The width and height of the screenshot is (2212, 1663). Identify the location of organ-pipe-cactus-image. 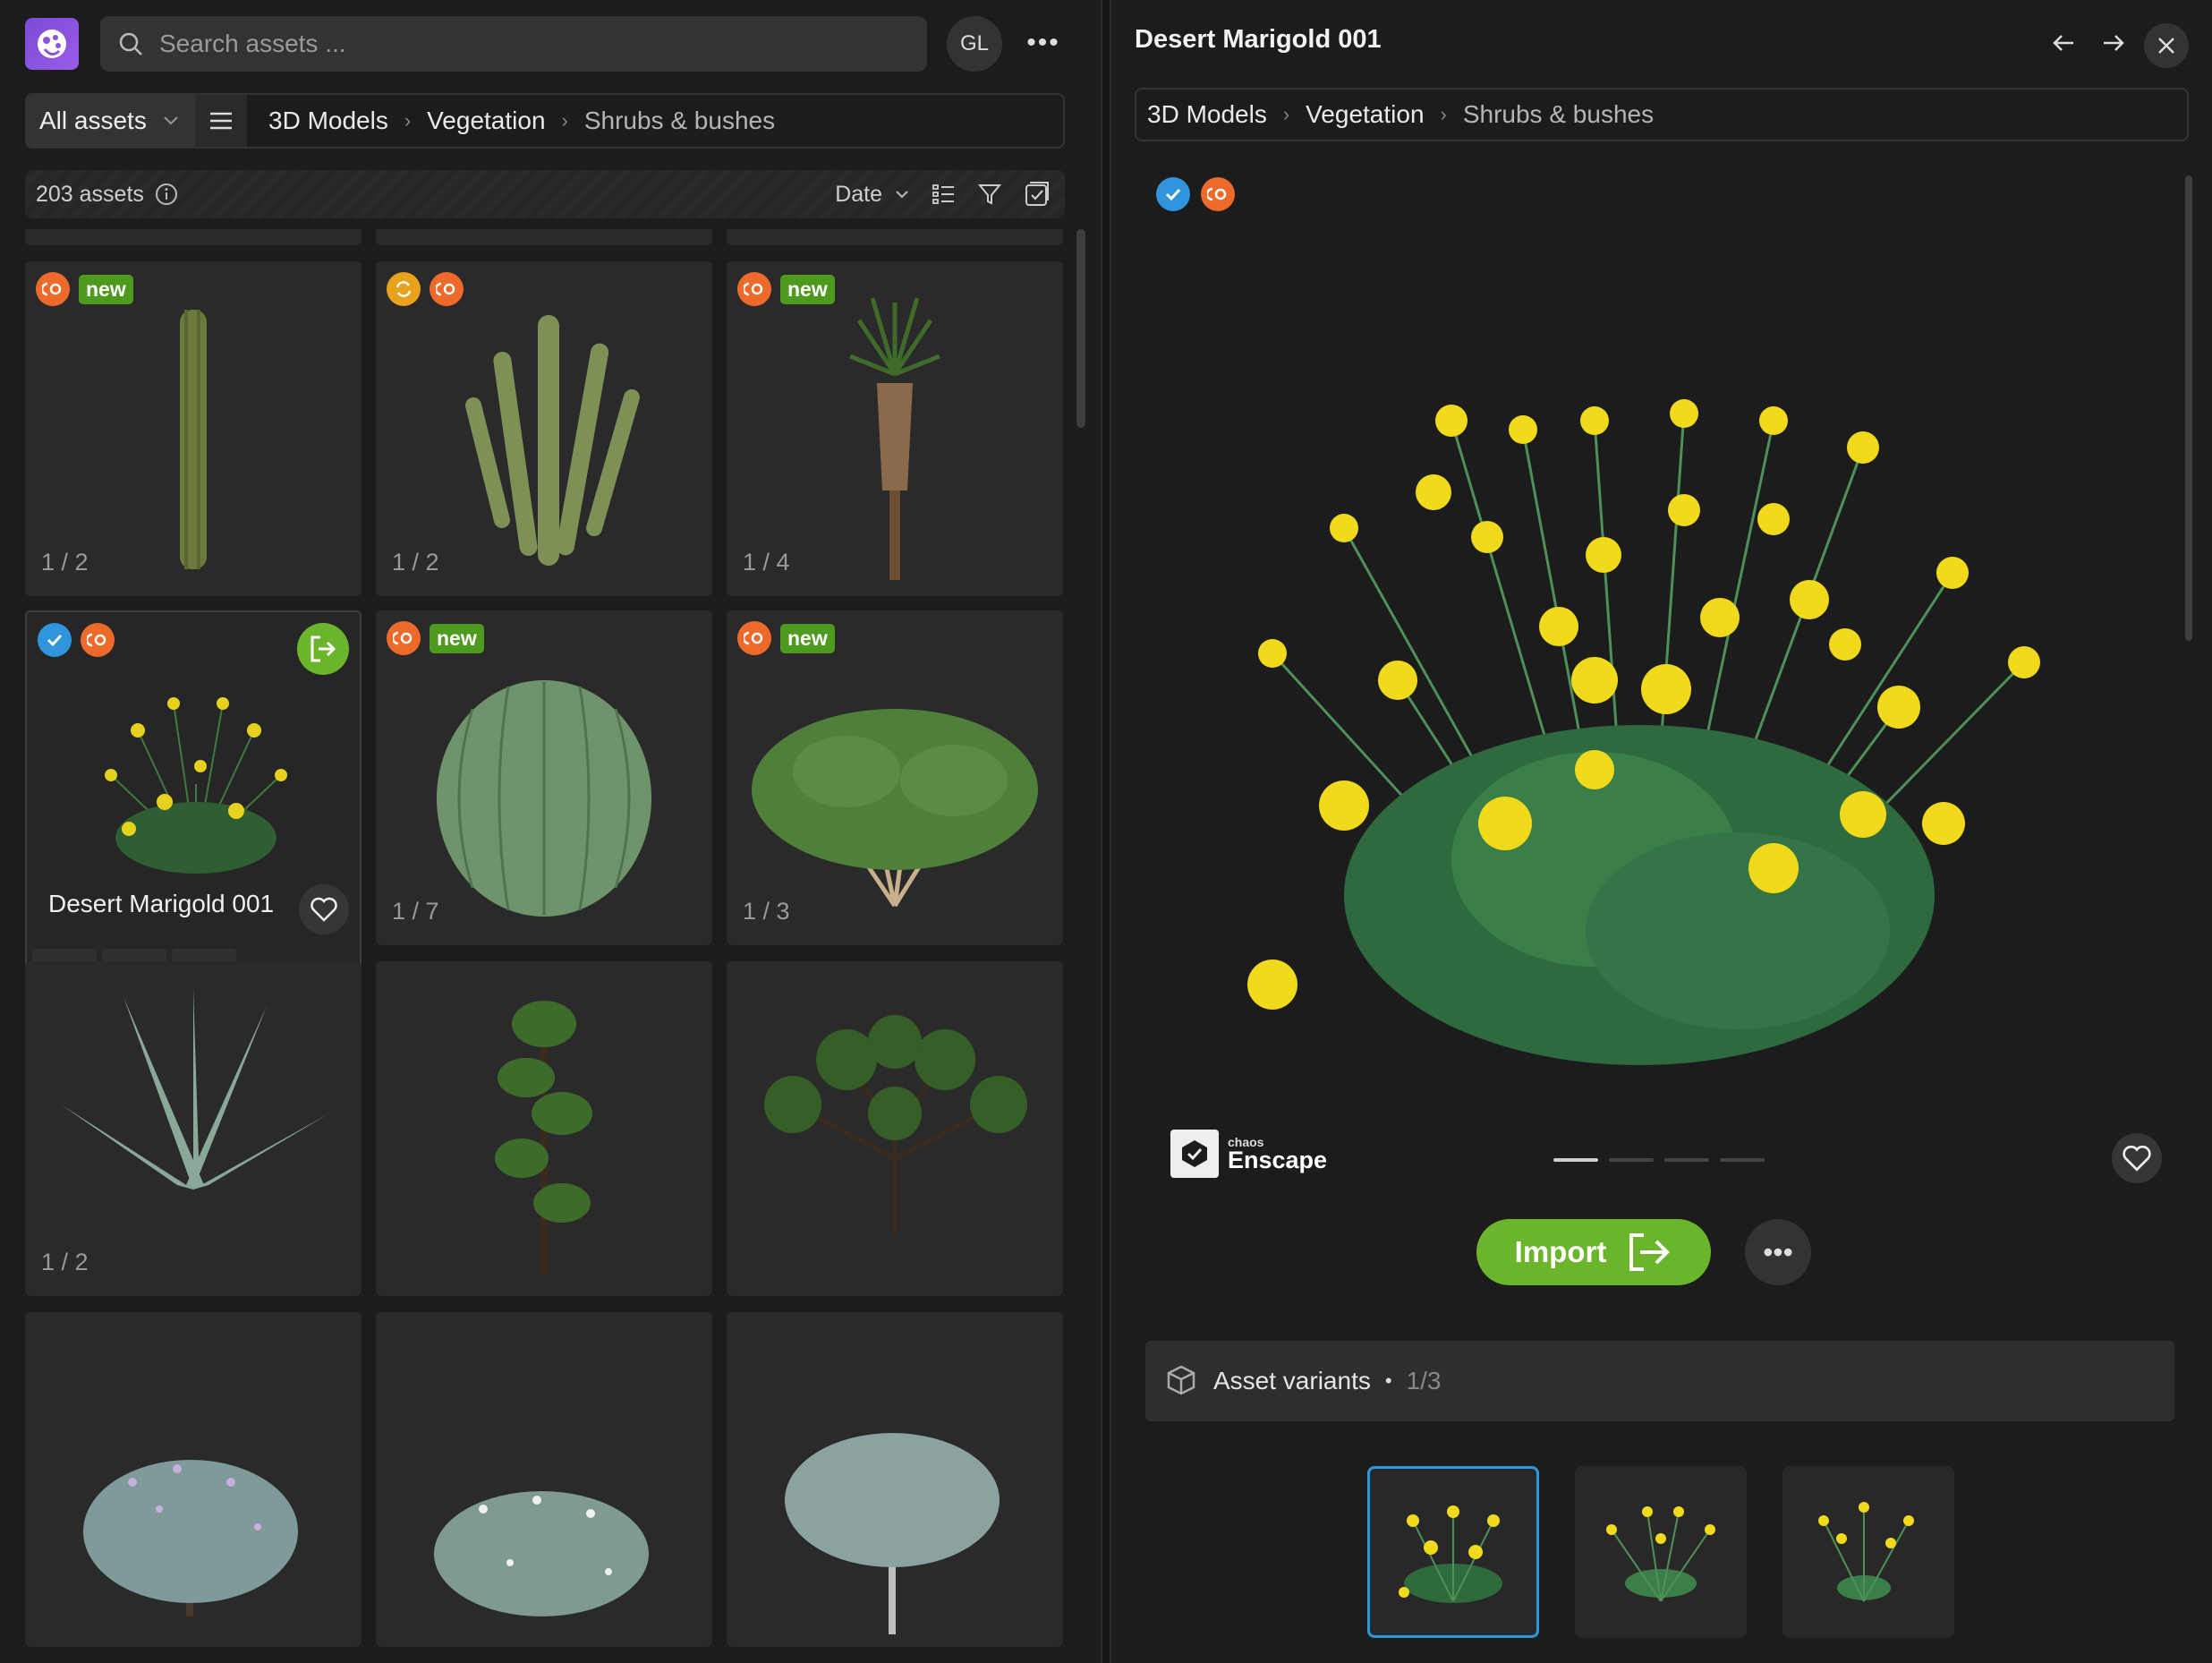
(552, 440).